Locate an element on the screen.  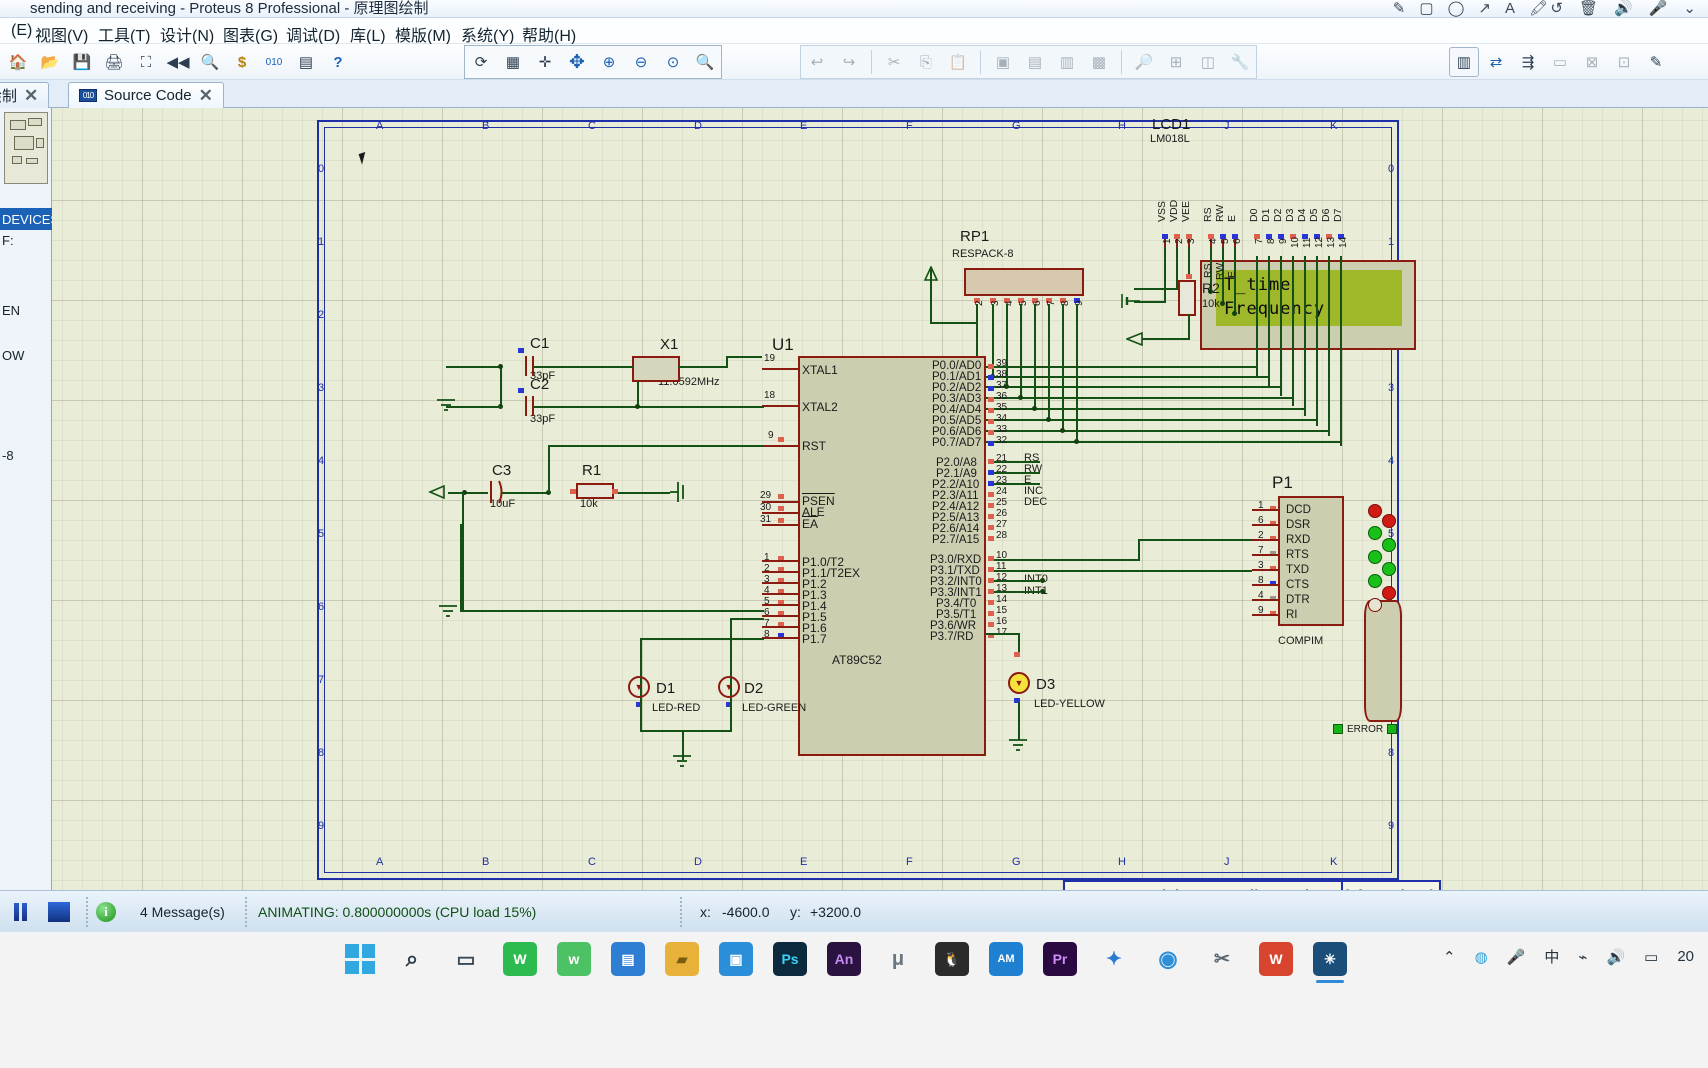
chevron-down-icon: ⌄ is located at coordinates (1689, 8).